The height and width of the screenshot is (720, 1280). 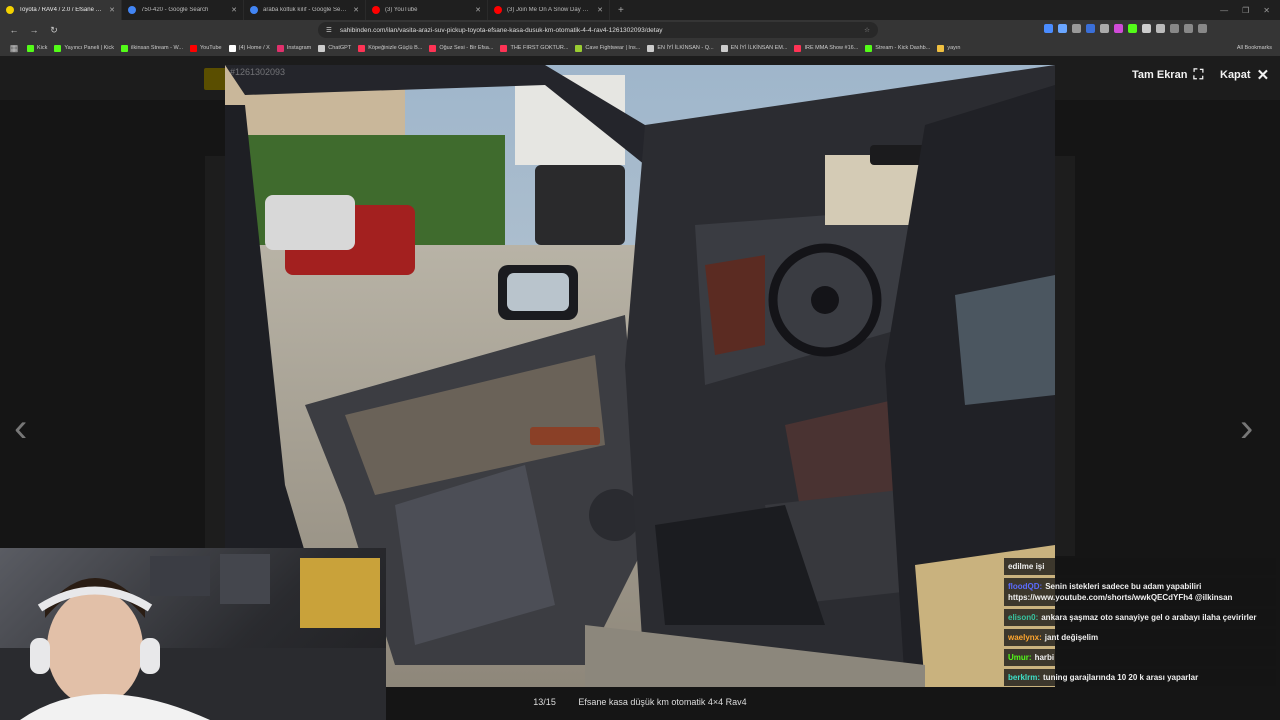 I want to click on bookmark-item: Kick, so click(x=37, y=48).